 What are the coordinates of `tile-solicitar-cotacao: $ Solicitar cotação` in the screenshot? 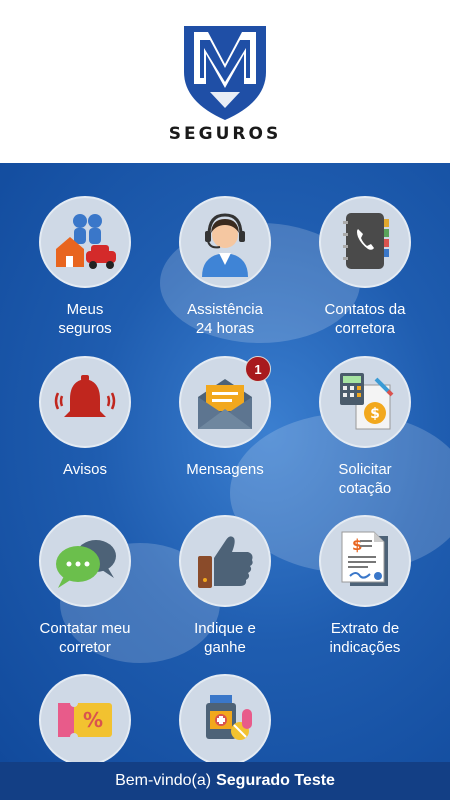 It's located at (365, 427).